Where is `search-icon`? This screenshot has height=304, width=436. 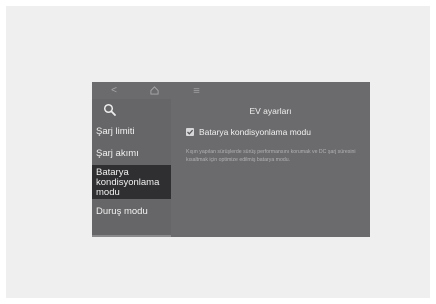 search-icon is located at coordinates (109, 109).